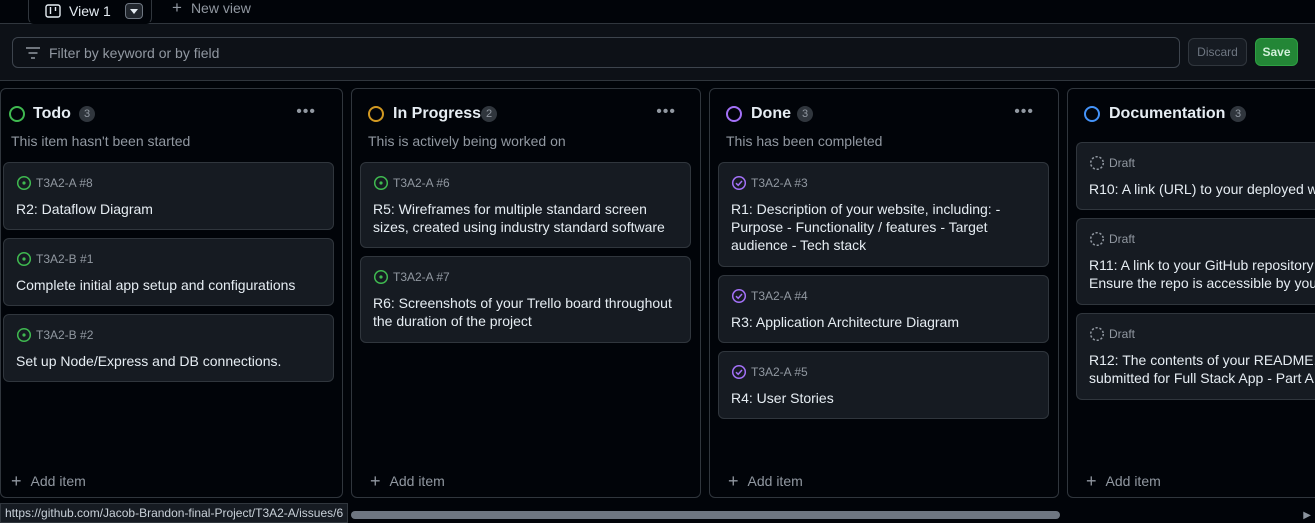 This screenshot has width=1315, height=523. What do you see at coordinates (734, 114) in the screenshot?
I see `status-done-icon` at bounding box center [734, 114].